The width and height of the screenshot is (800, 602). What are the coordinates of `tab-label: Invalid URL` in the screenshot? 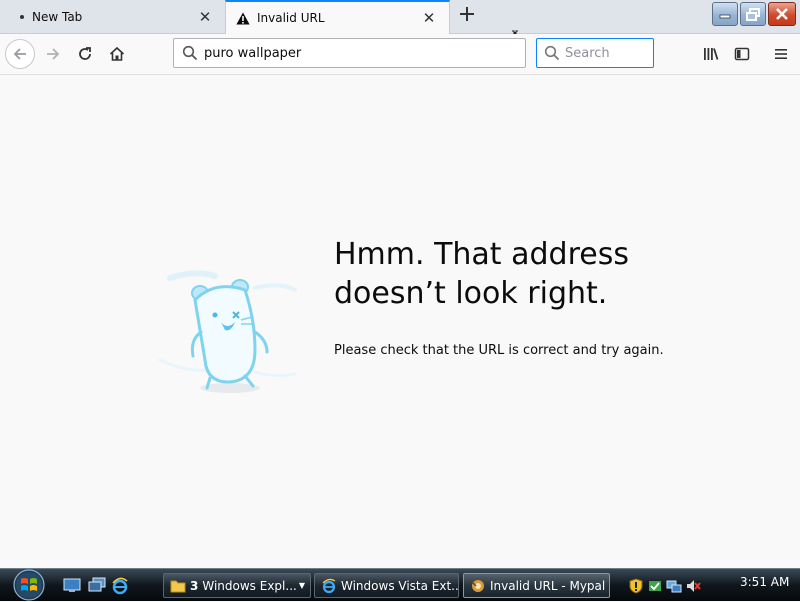 It's located at (291, 18).